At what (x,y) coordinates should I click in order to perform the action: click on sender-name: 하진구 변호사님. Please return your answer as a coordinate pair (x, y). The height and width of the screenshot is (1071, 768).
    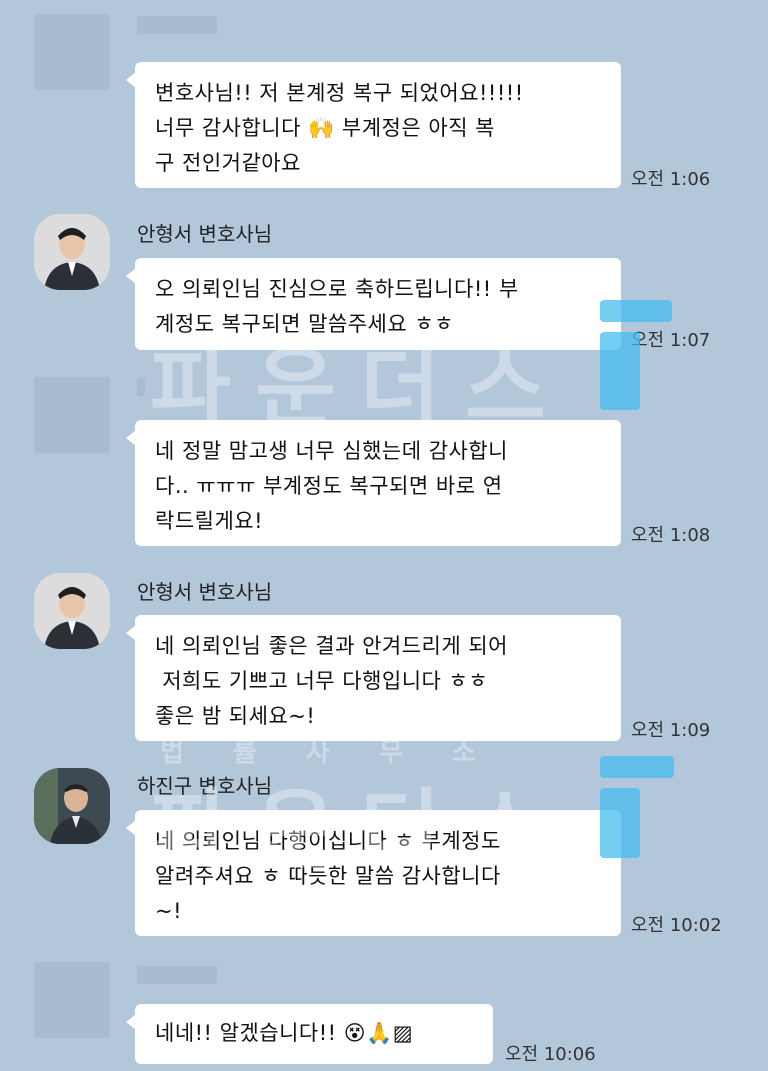
    Looking at the image, I should click on (205, 786).